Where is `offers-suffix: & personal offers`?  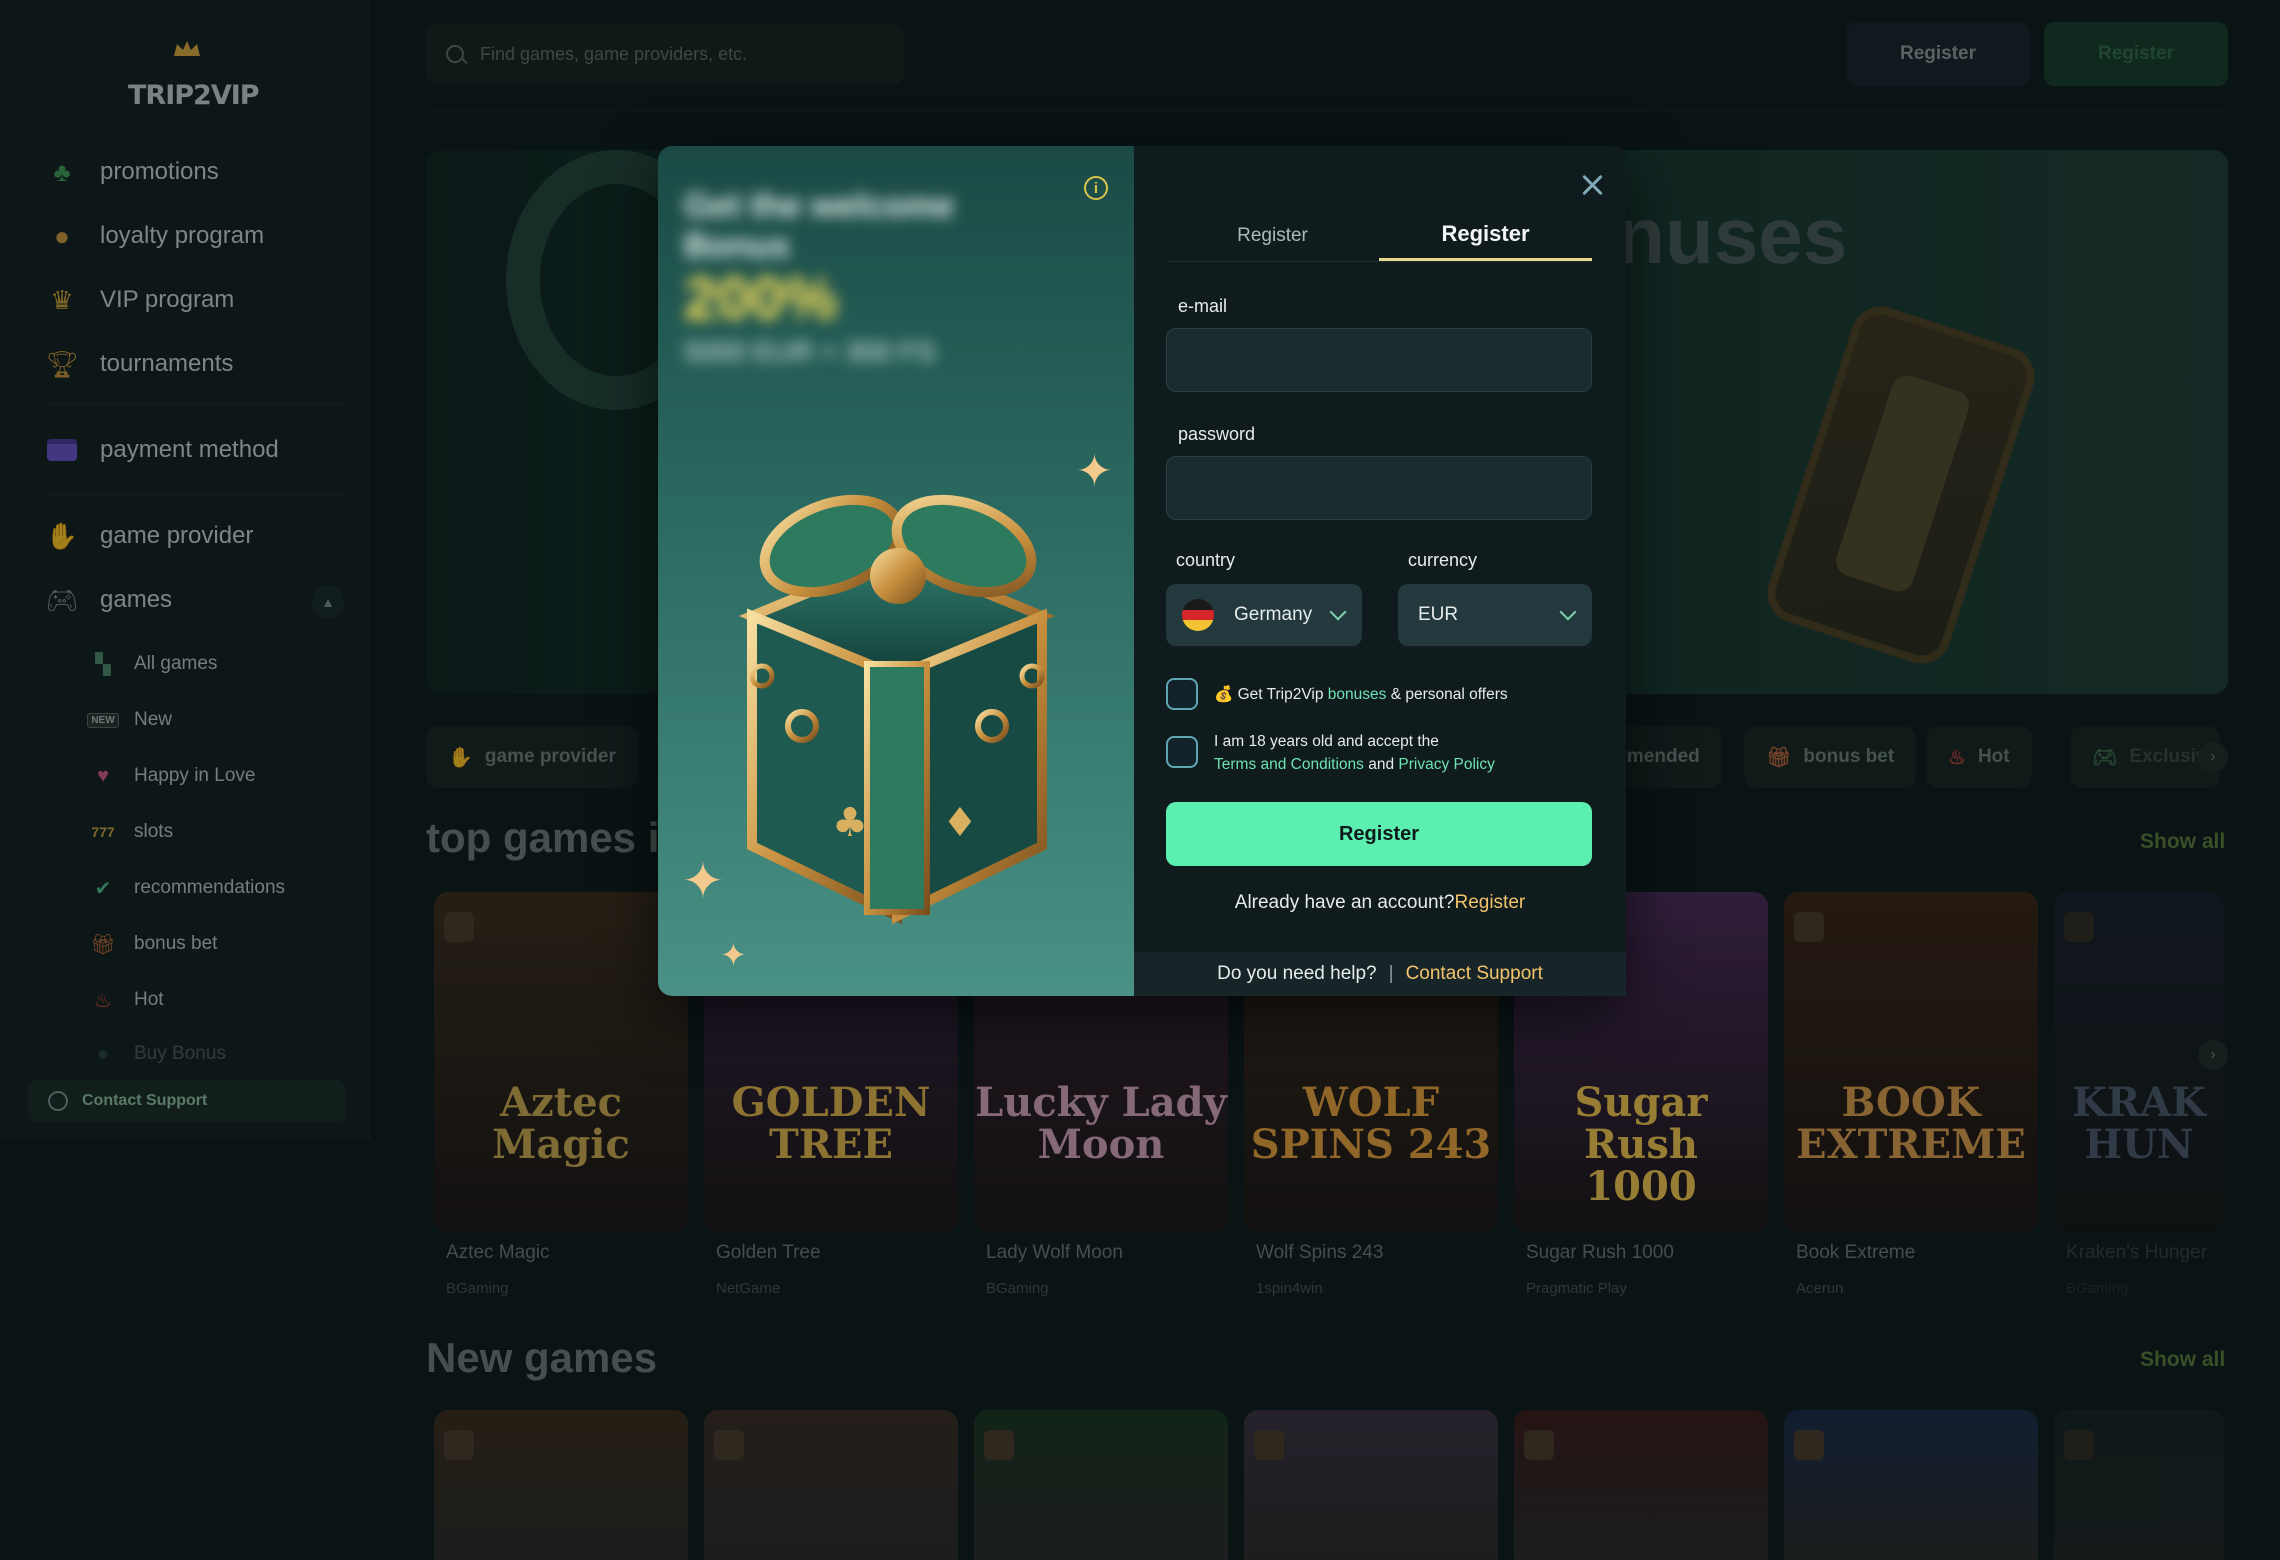 offers-suffix: & personal offers is located at coordinates (1447, 694).